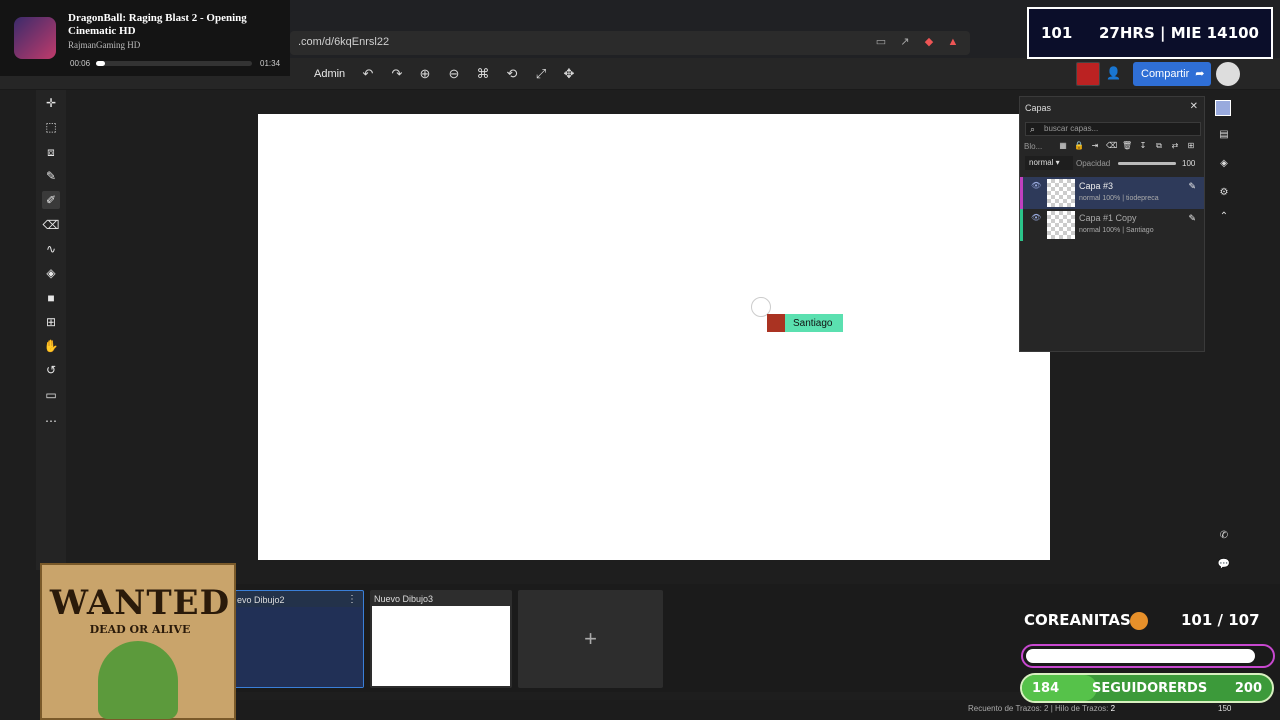 The width and height of the screenshot is (1280, 720). I want to click on remote-user-tag: Santiago, so click(805, 323).